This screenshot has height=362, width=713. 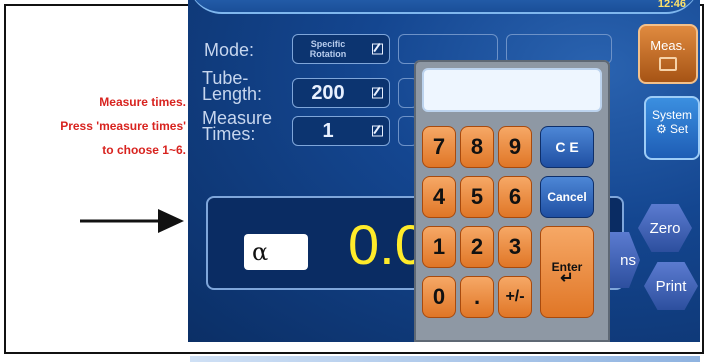 What do you see at coordinates (439, 197) in the screenshot?
I see `key-4: 4` at bounding box center [439, 197].